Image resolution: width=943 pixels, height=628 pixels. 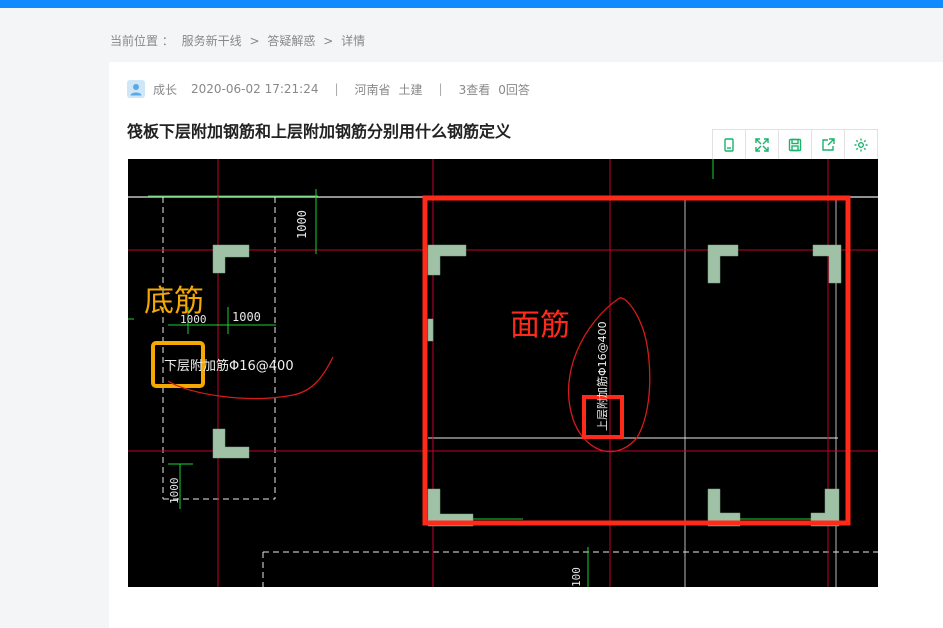 I want to click on share-button, so click(x=828, y=145).